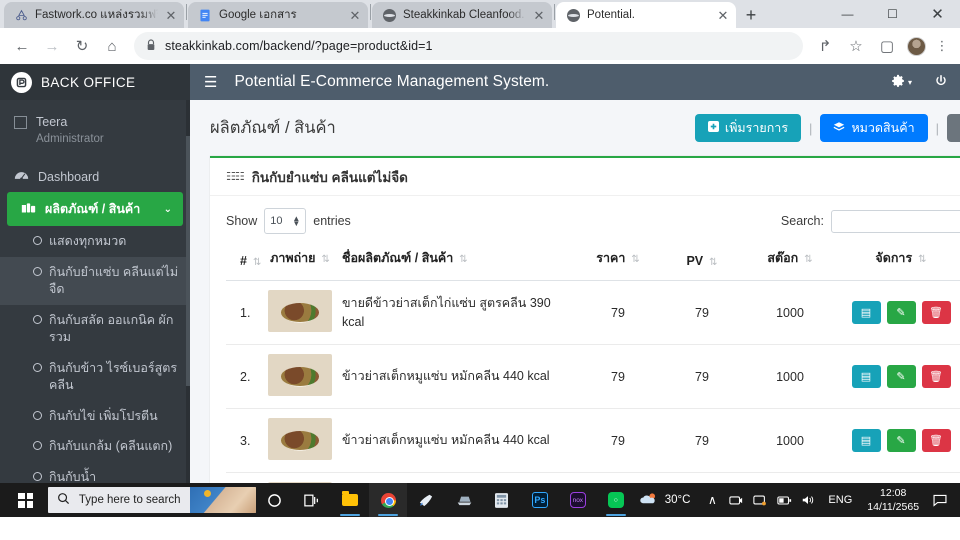 This screenshot has width=960, height=540. I want to click on user-name: Teera, so click(52, 122).